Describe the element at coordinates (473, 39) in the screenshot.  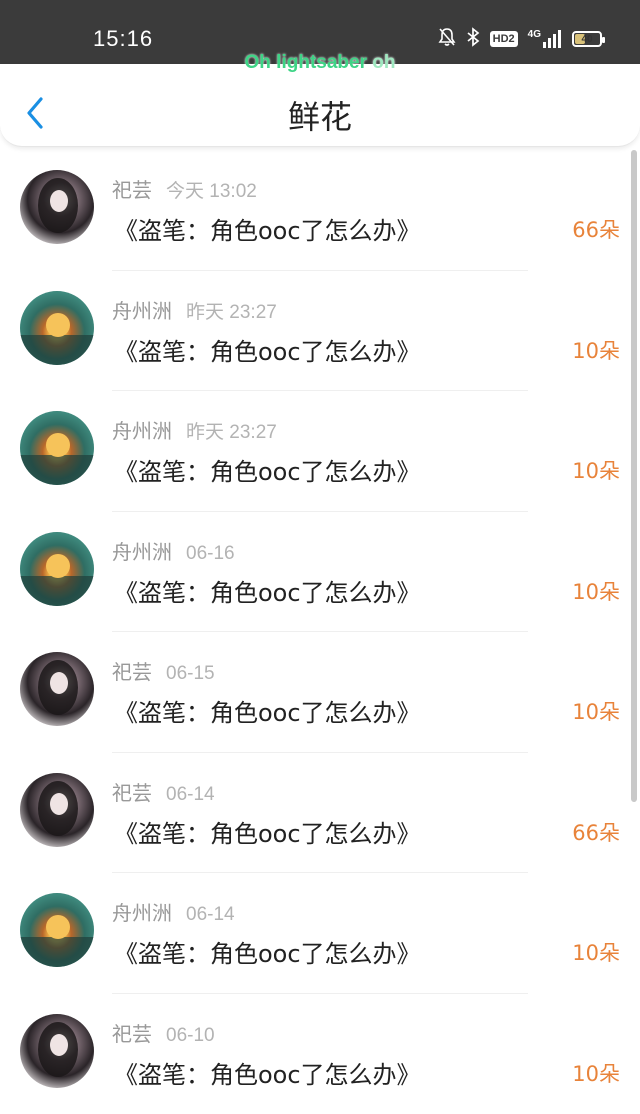
I see `bluetooth-icon` at that location.